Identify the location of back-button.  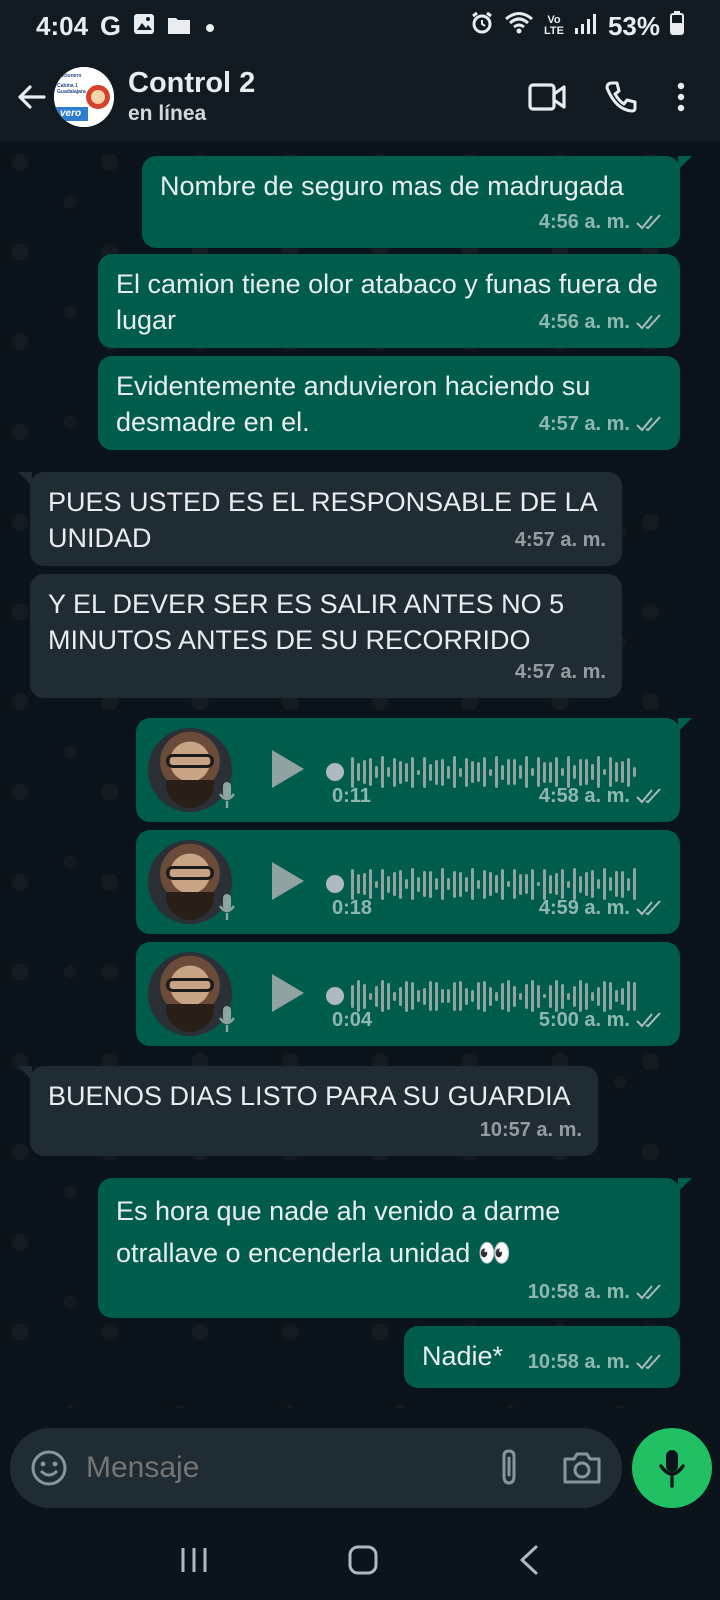
(32, 97).